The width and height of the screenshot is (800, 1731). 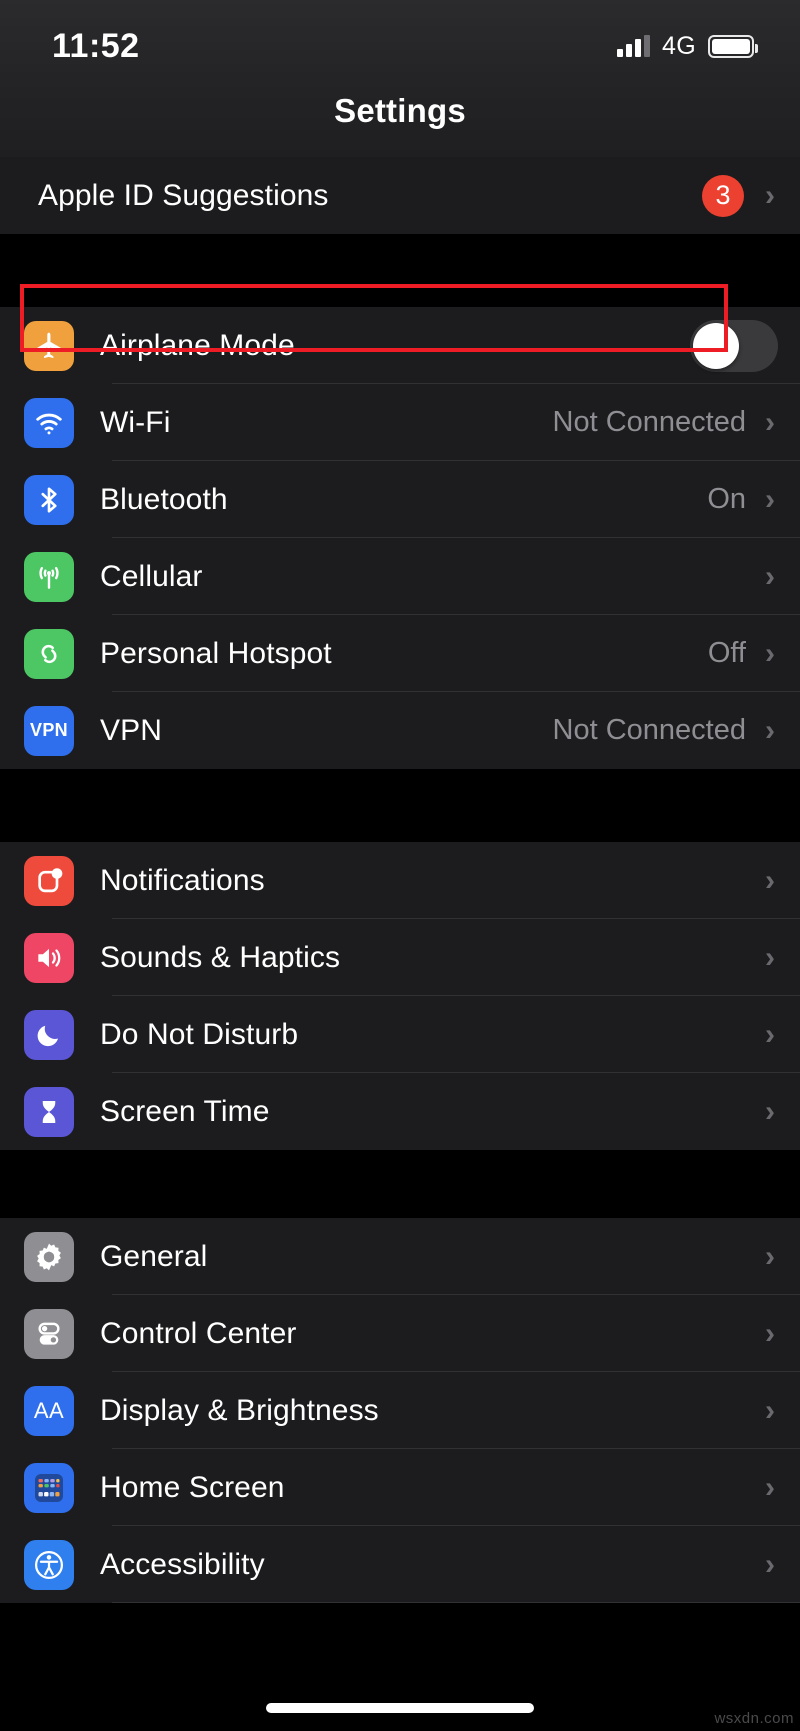 What do you see at coordinates (49, 957) in the screenshot?
I see `speaker-icon` at bounding box center [49, 957].